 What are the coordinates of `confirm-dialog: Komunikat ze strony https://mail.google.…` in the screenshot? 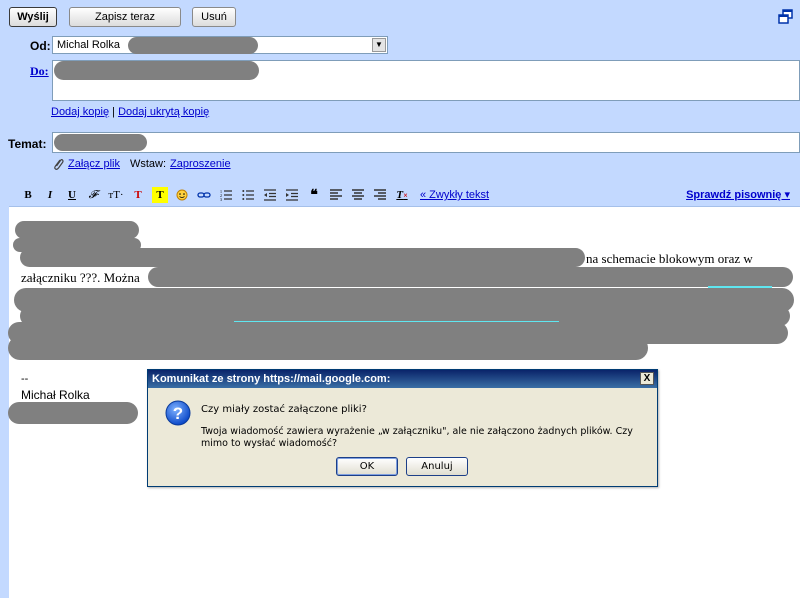 It's located at (402, 428).